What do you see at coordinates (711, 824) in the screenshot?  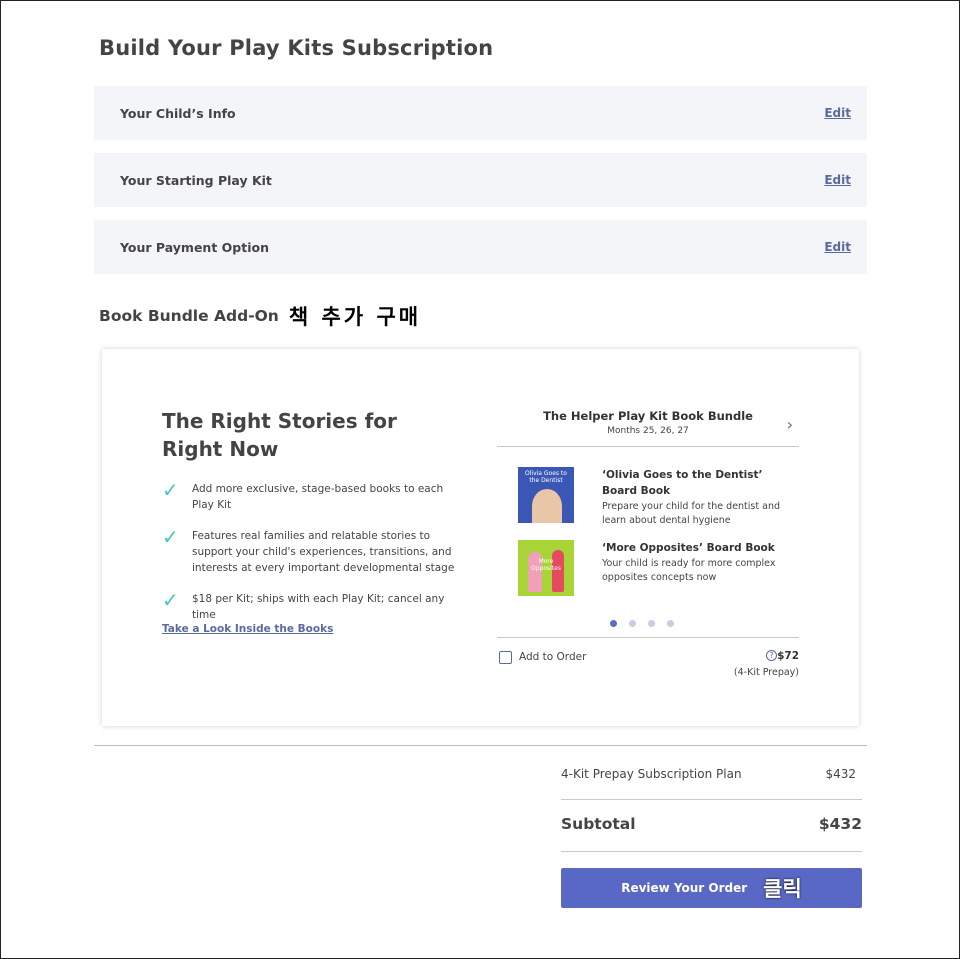 I see `subtotal-row: Subtotal $432` at bounding box center [711, 824].